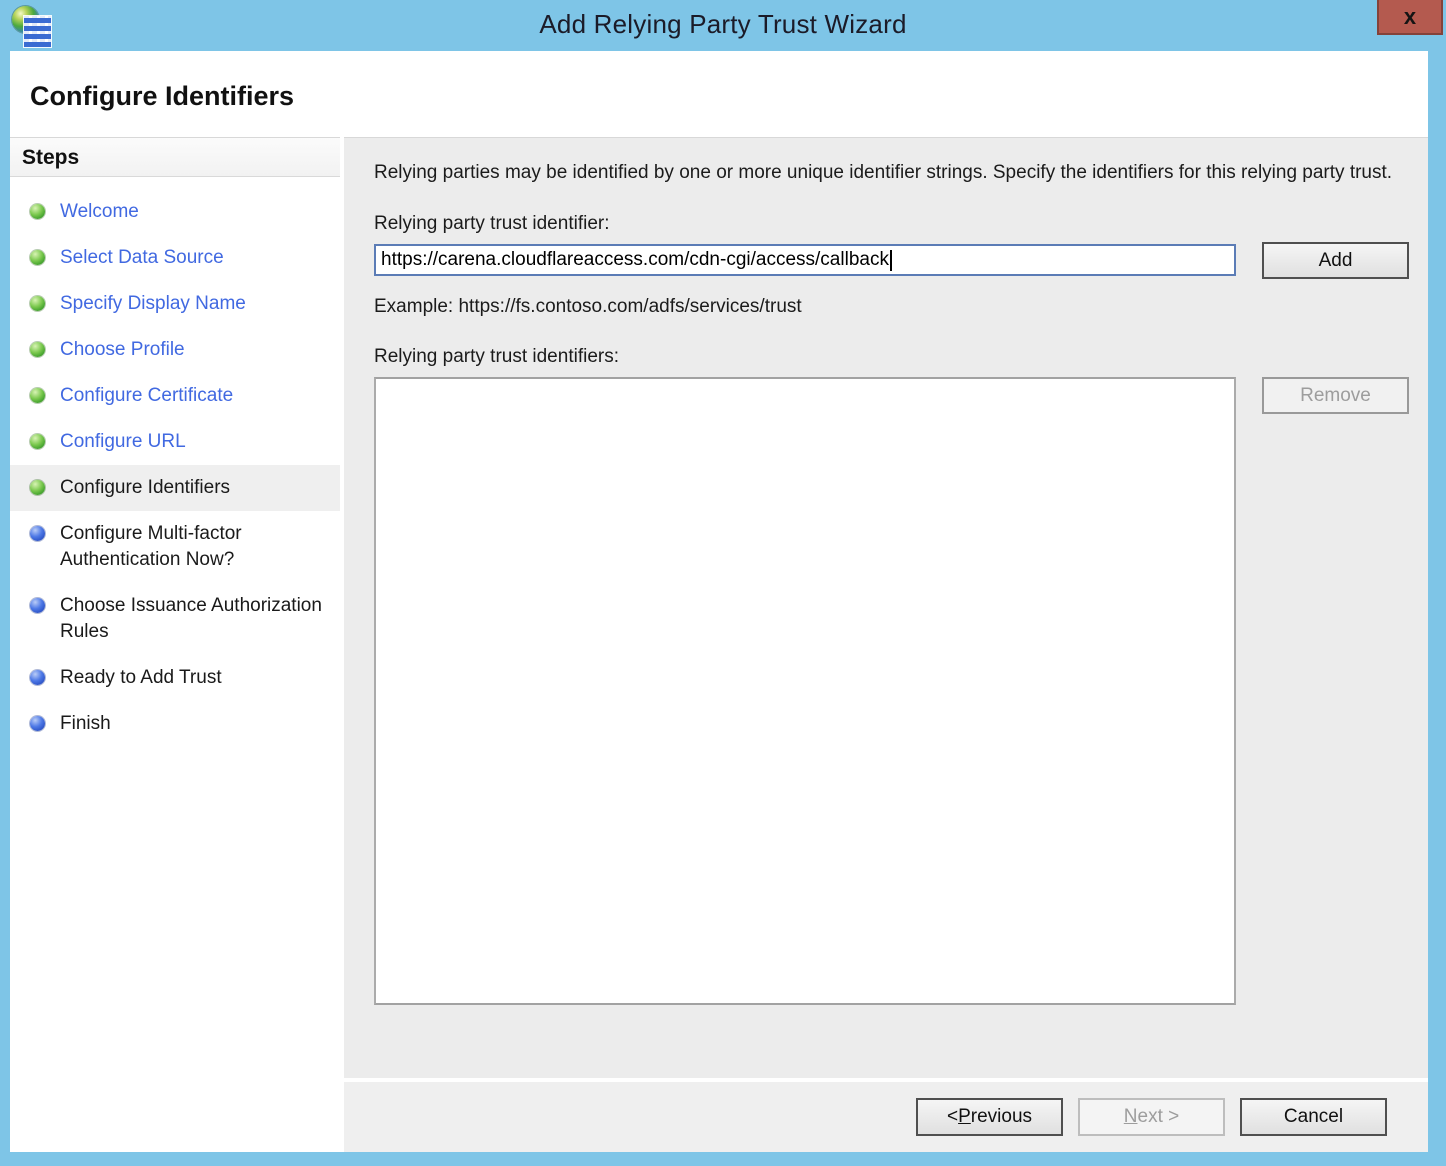 The width and height of the screenshot is (1446, 1166). What do you see at coordinates (153, 303) in the screenshot?
I see `step-label: Specify Display Name` at bounding box center [153, 303].